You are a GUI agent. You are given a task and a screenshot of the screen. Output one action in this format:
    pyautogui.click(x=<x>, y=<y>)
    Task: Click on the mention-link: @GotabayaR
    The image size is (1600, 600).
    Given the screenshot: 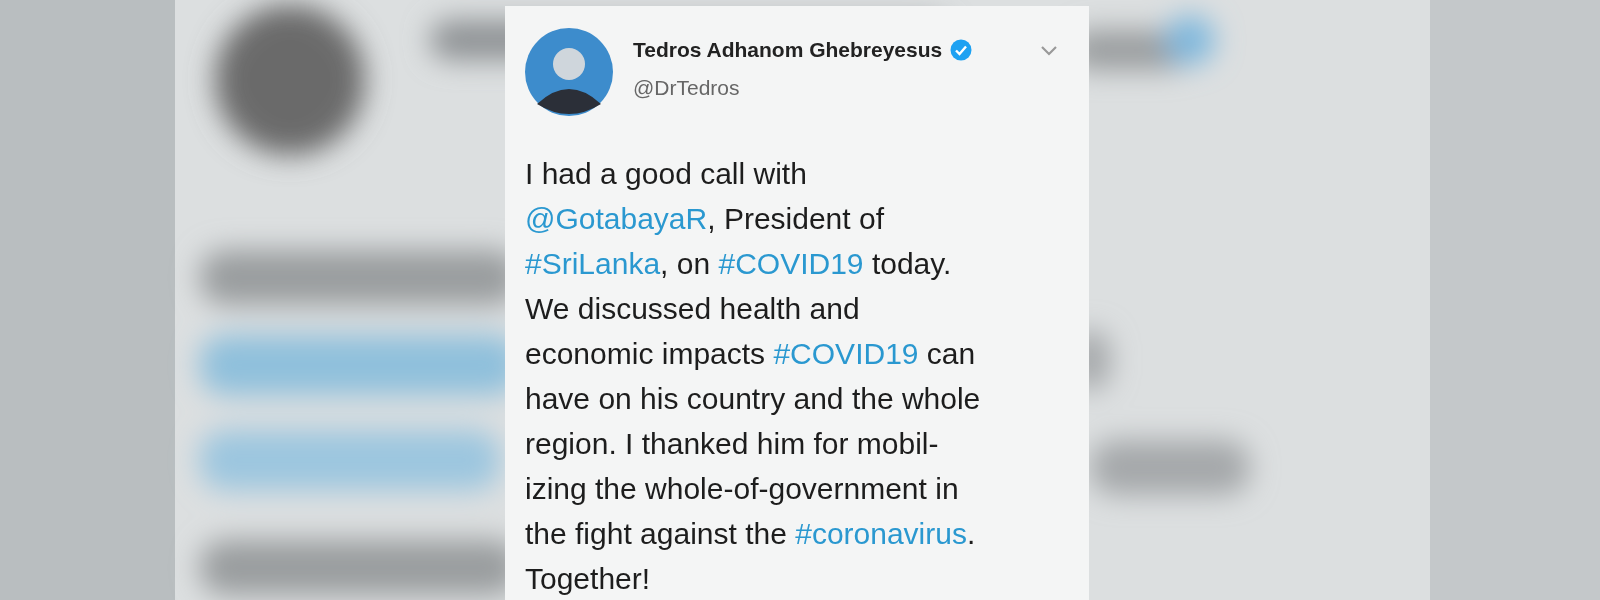 What is the action you would take?
    pyautogui.click(x=616, y=218)
    